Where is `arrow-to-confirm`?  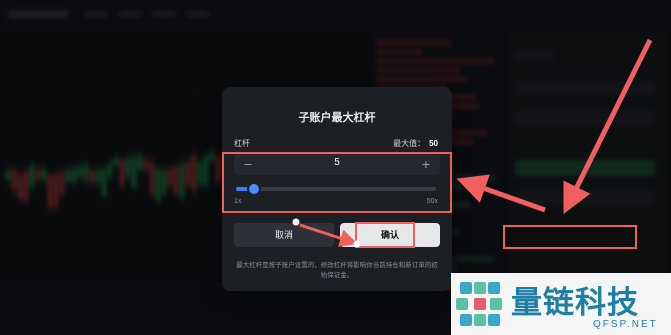
arrow-to-confirm is located at coordinates (328, 235).